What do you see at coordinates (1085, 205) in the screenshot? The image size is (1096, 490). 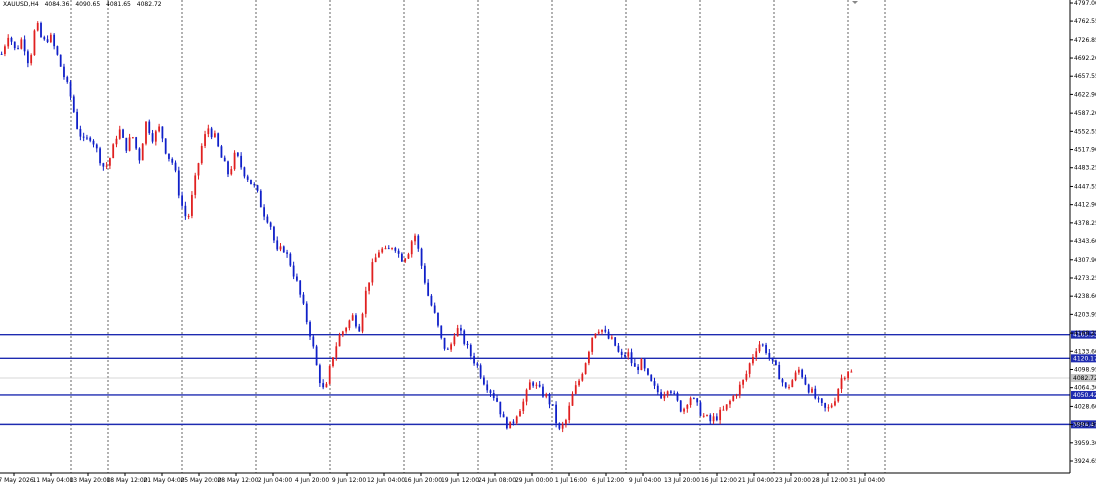 I see `price-label: 4412.90` at bounding box center [1085, 205].